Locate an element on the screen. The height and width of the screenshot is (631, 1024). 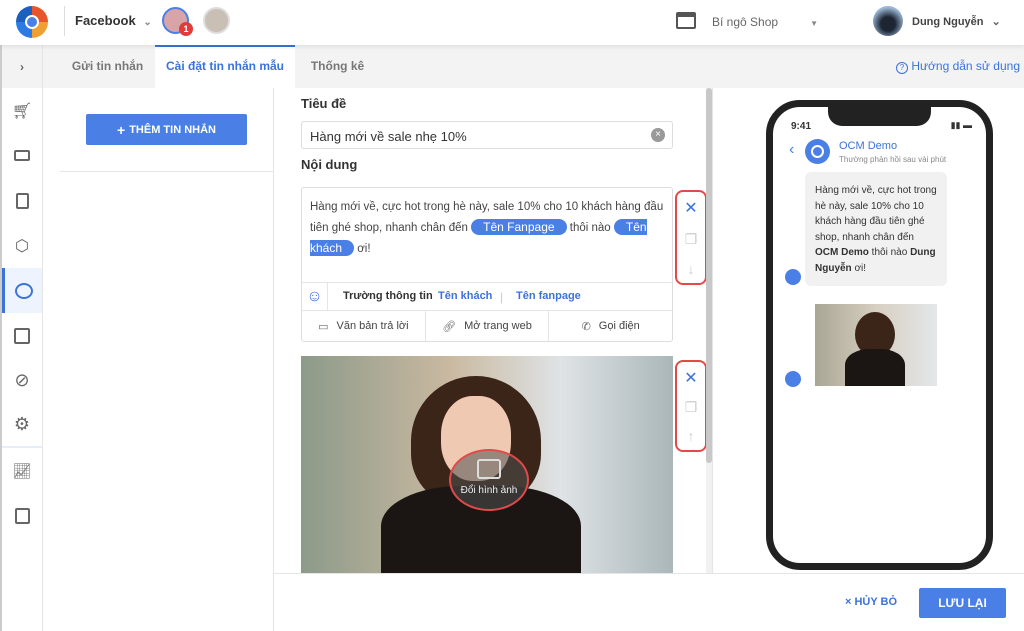
sidebar-item-livestream is located at coordinates (22, 155).